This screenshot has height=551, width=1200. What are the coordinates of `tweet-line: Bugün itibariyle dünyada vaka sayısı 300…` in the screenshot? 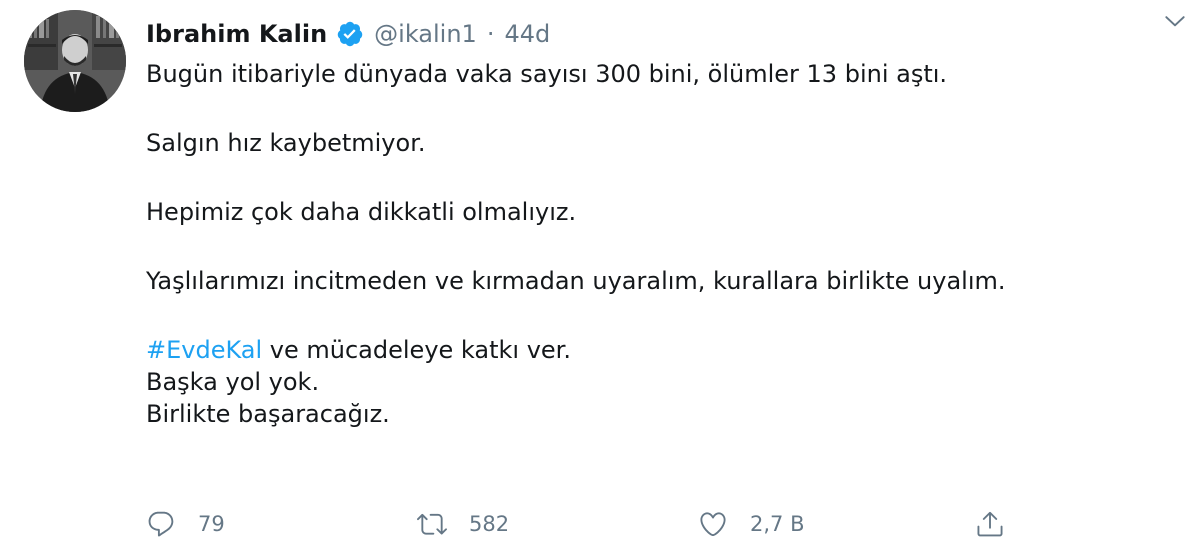 It's located at (547, 74).